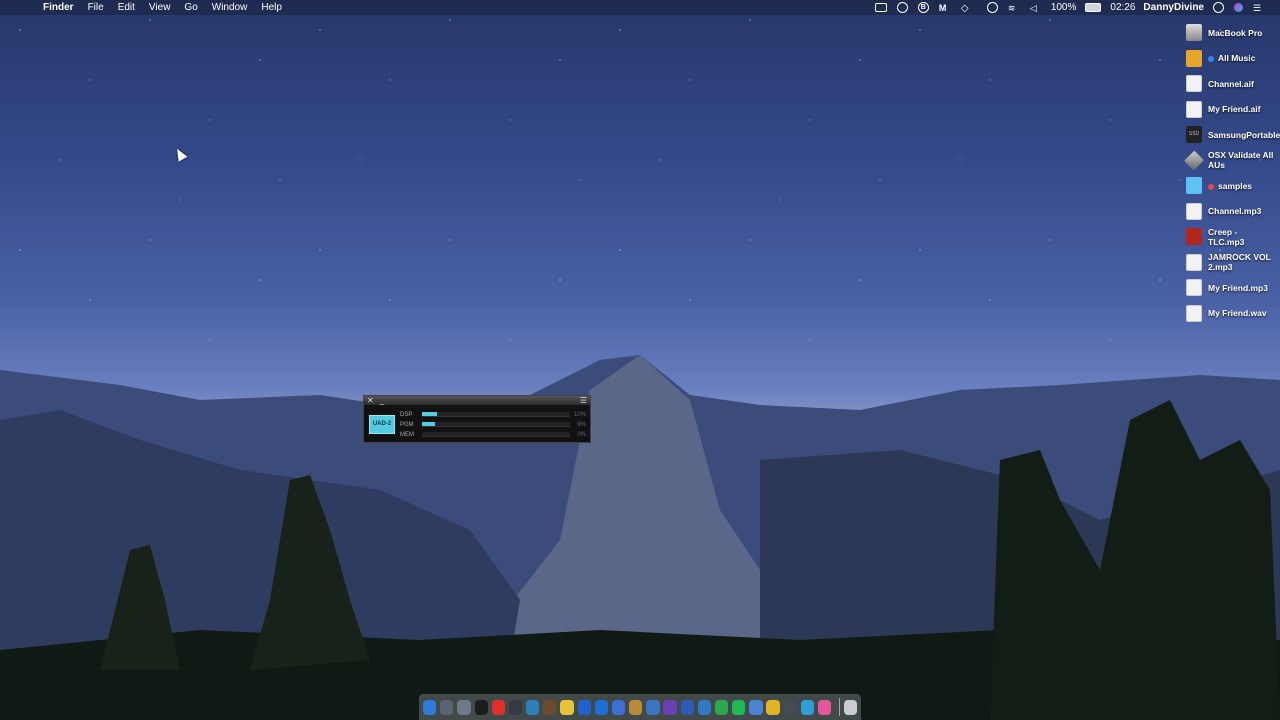 This screenshot has height=720, width=1280. What do you see at coordinates (190, 7) in the screenshot?
I see `menu-go: Go` at bounding box center [190, 7].